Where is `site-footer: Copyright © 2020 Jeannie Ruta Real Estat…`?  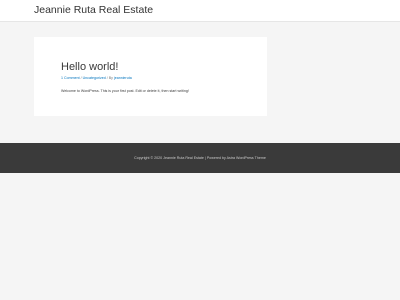 site-footer: Copyright © 2020 Jeannie Ruta Real Estat… is located at coordinates (200, 158).